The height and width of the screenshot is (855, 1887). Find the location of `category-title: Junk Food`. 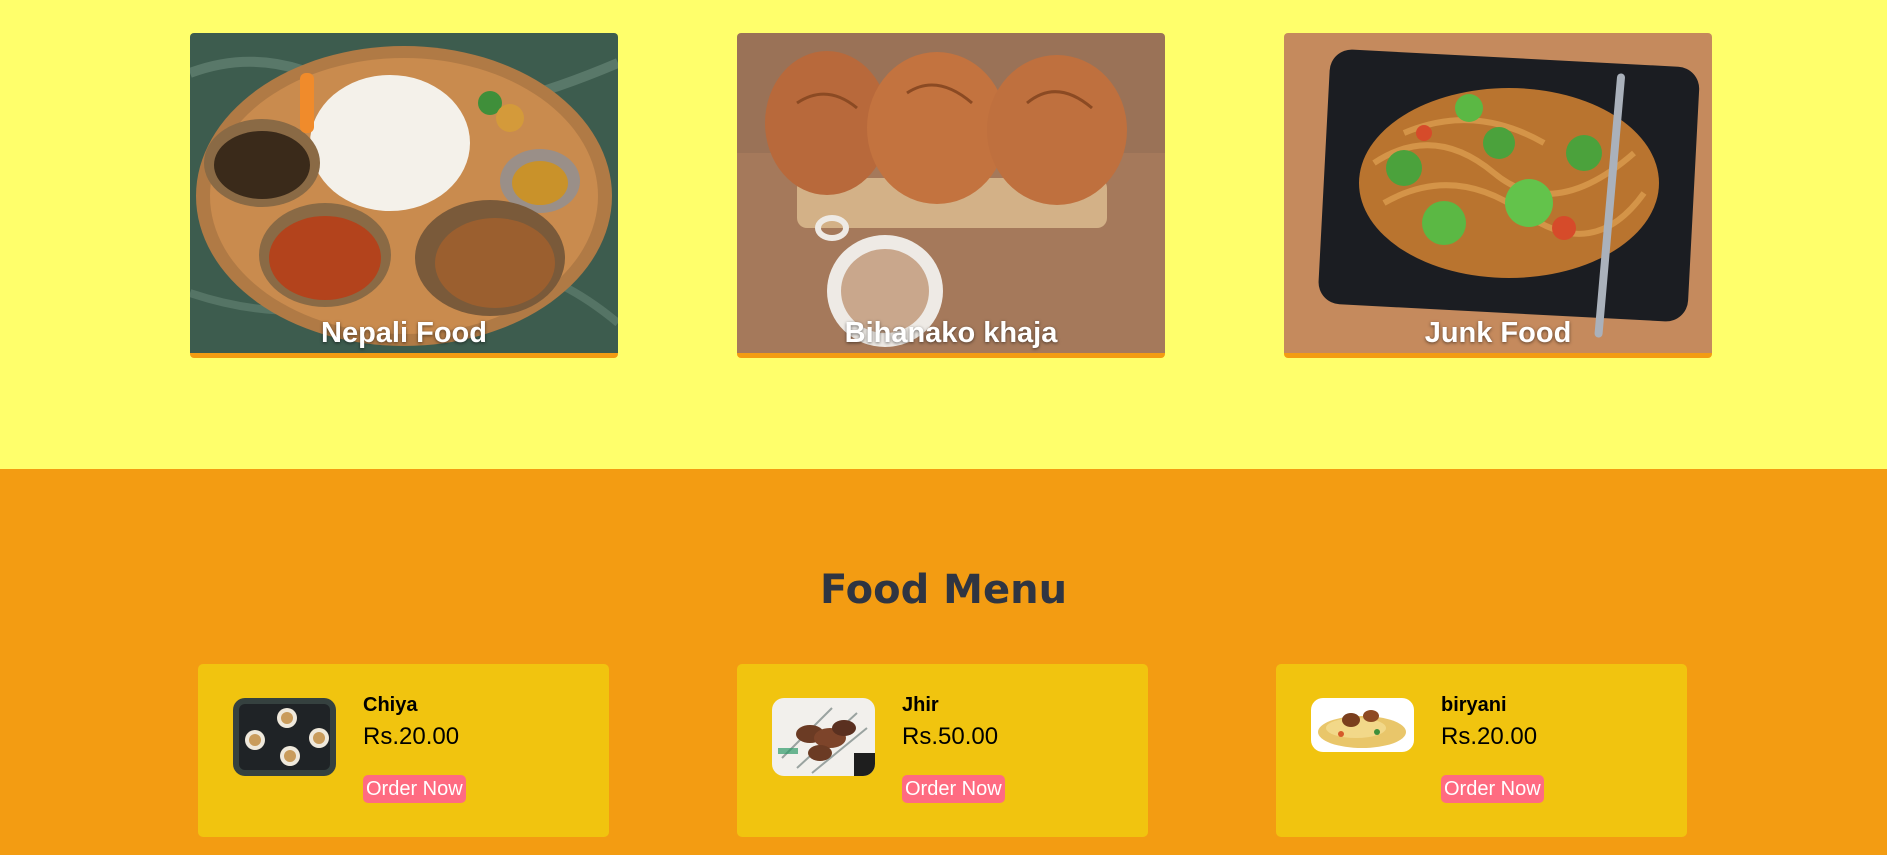

category-title: Junk Food is located at coordinates (1498, 333).